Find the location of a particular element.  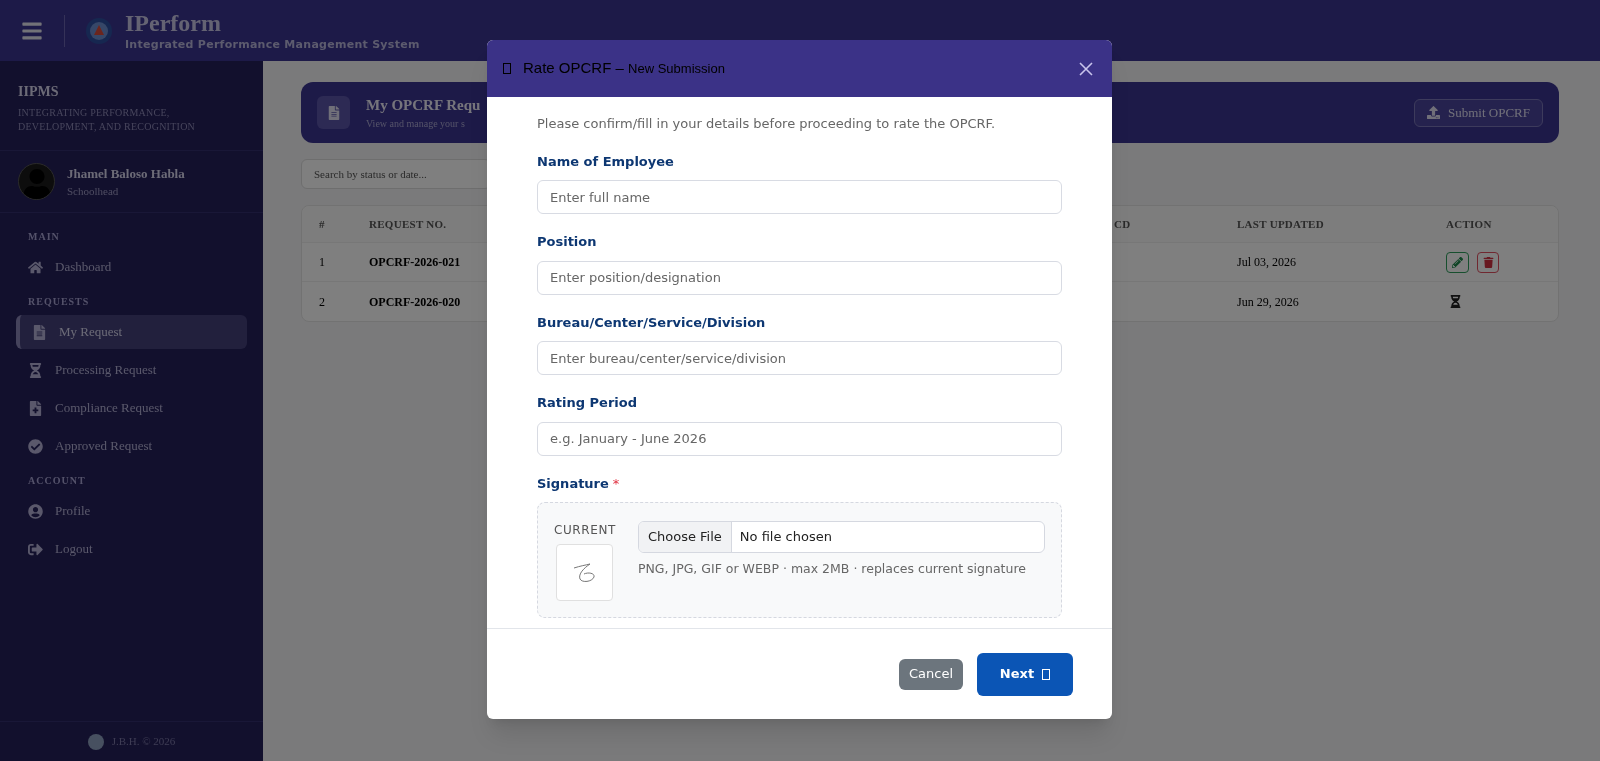

table-cell: OPCRF-2026-020 is located at coordinates (415, 301).